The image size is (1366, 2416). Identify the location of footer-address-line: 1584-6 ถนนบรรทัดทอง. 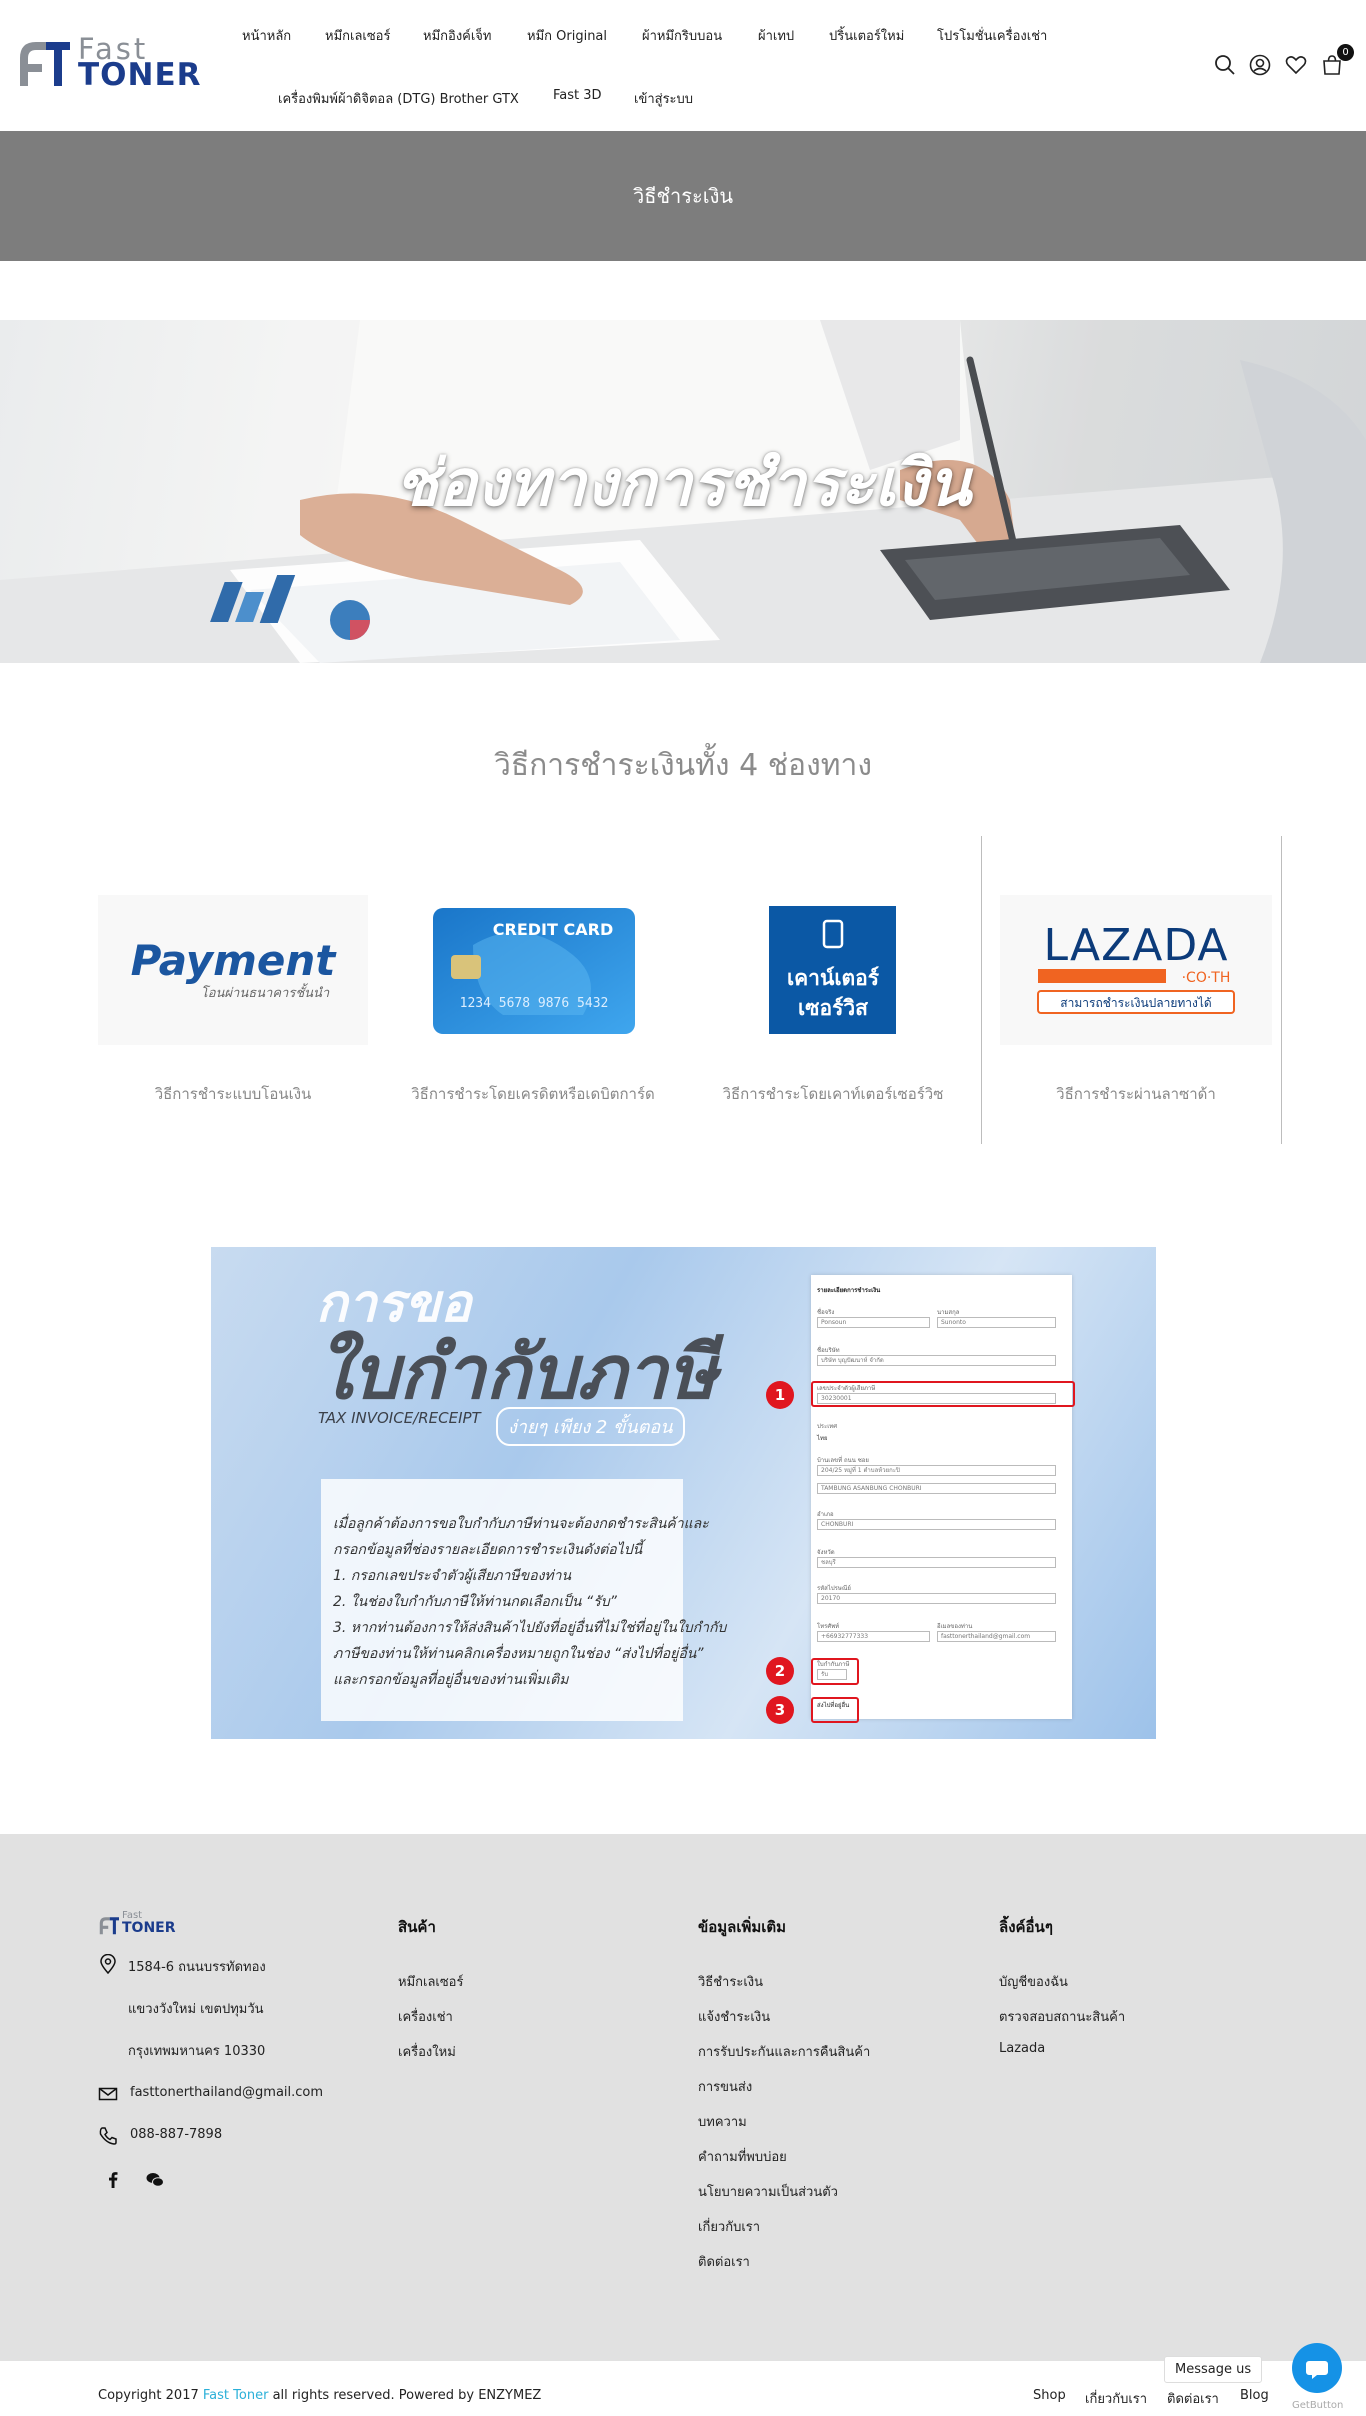
(197, 1967).